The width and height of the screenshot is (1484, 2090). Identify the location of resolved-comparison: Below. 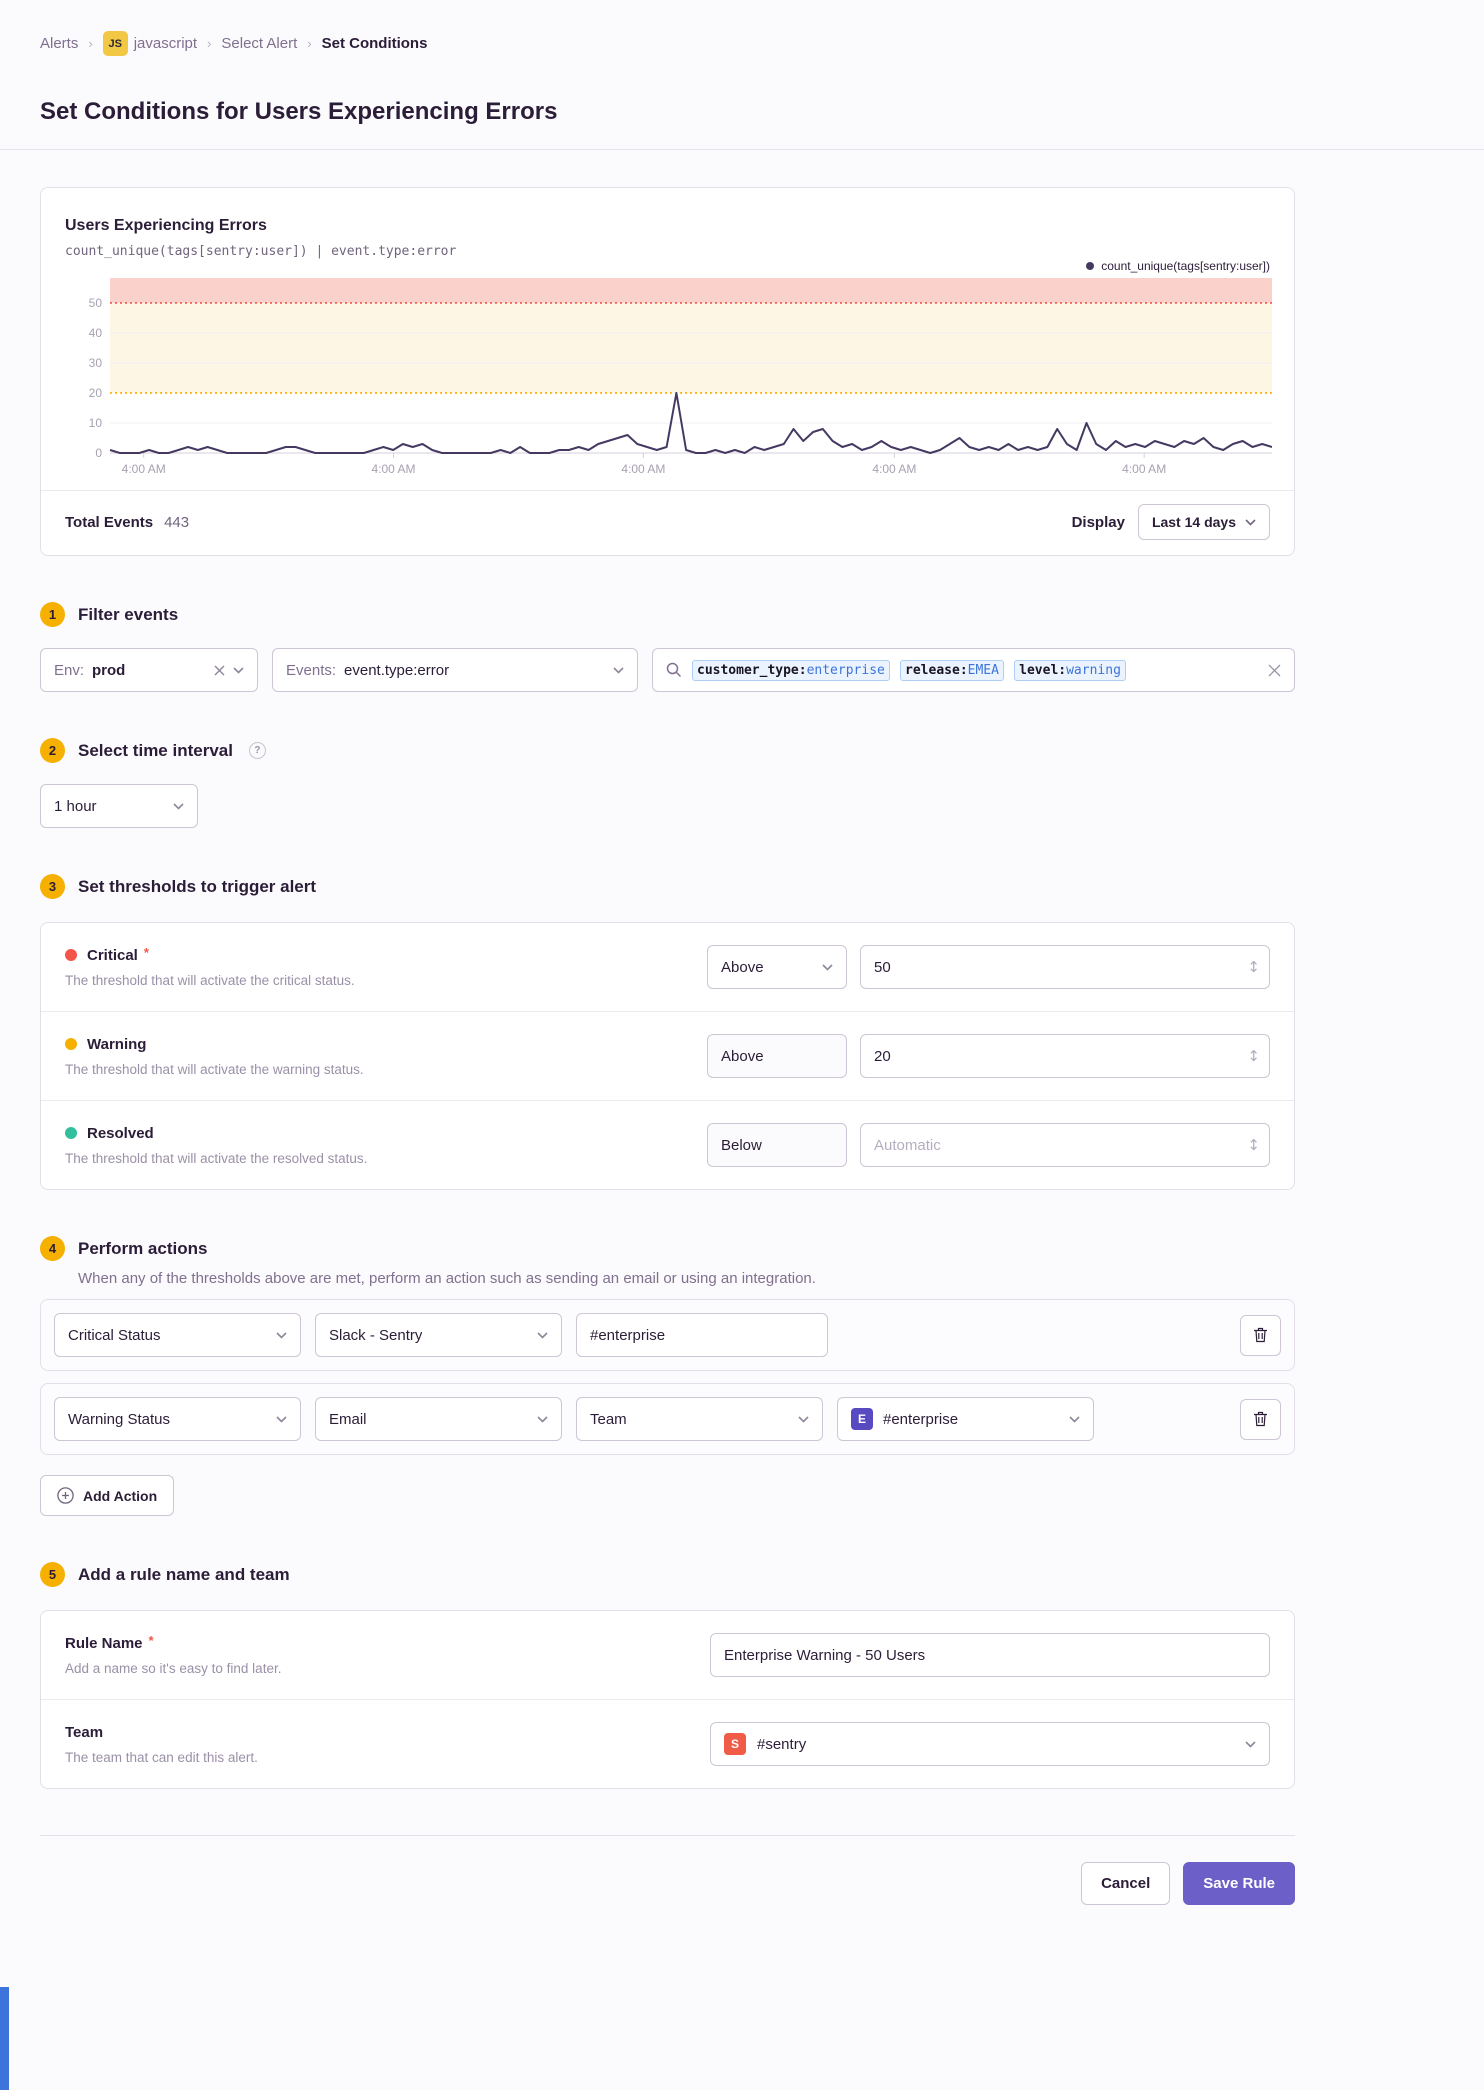
(777, 1145).